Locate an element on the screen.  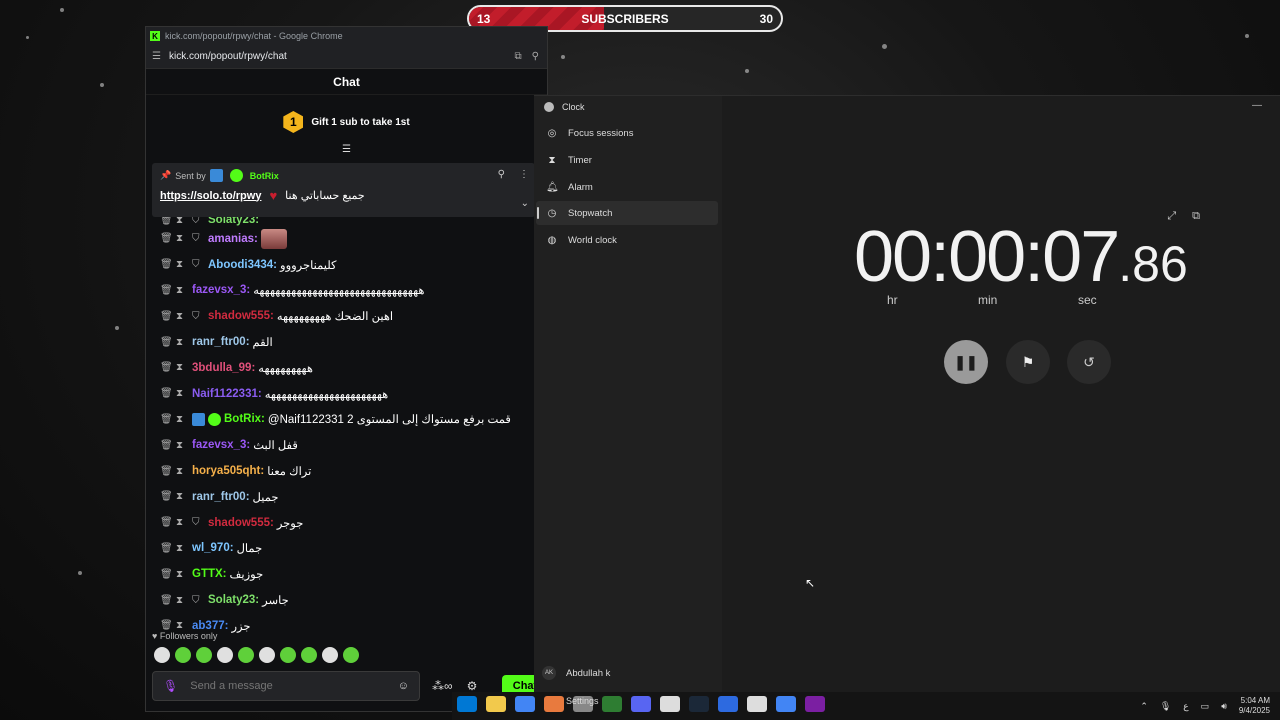
nav-alarm: 🔔︎ Alarm is located at coordinates (627, 187).